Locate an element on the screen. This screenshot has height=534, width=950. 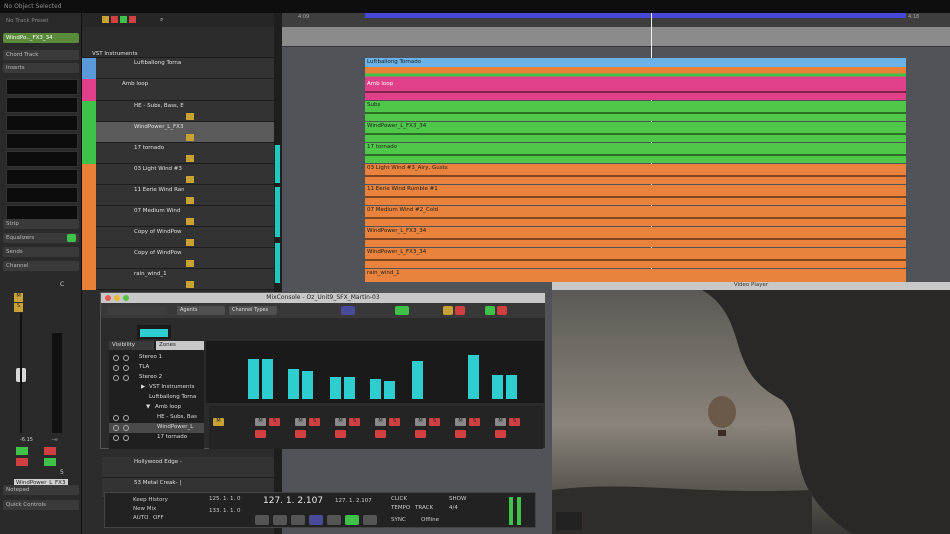
mute-all-icon is located at coordinates (105, 19).